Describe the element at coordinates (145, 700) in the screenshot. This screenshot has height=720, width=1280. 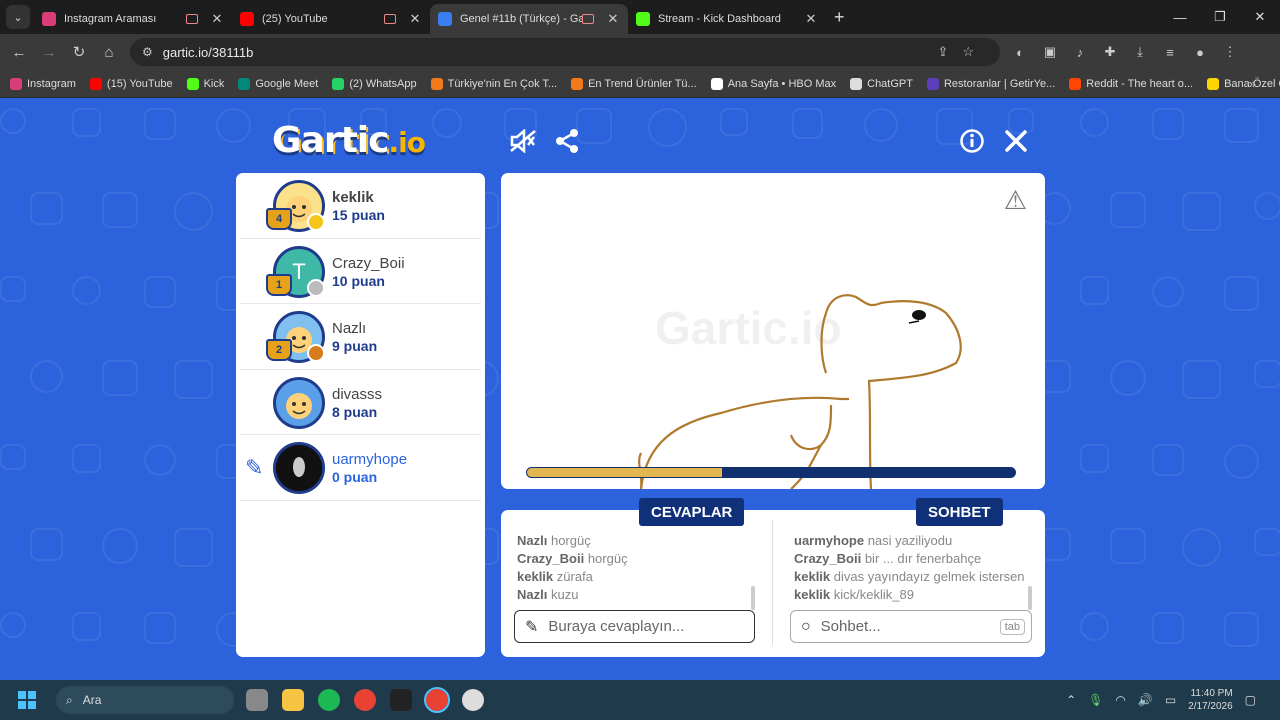
I see `taskbar-search: ⌕ Ara` at that location.